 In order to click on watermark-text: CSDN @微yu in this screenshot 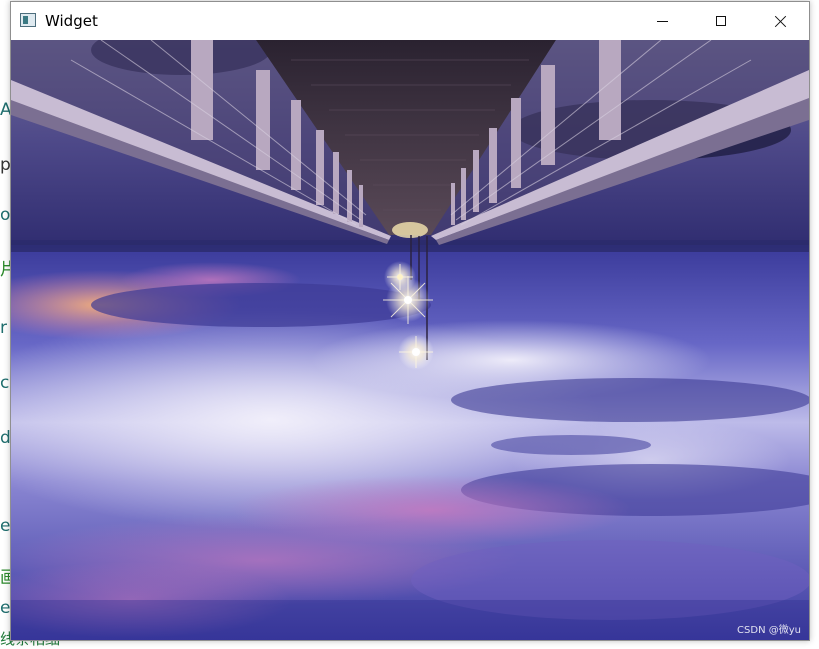, I will do `click(769, 630)`.